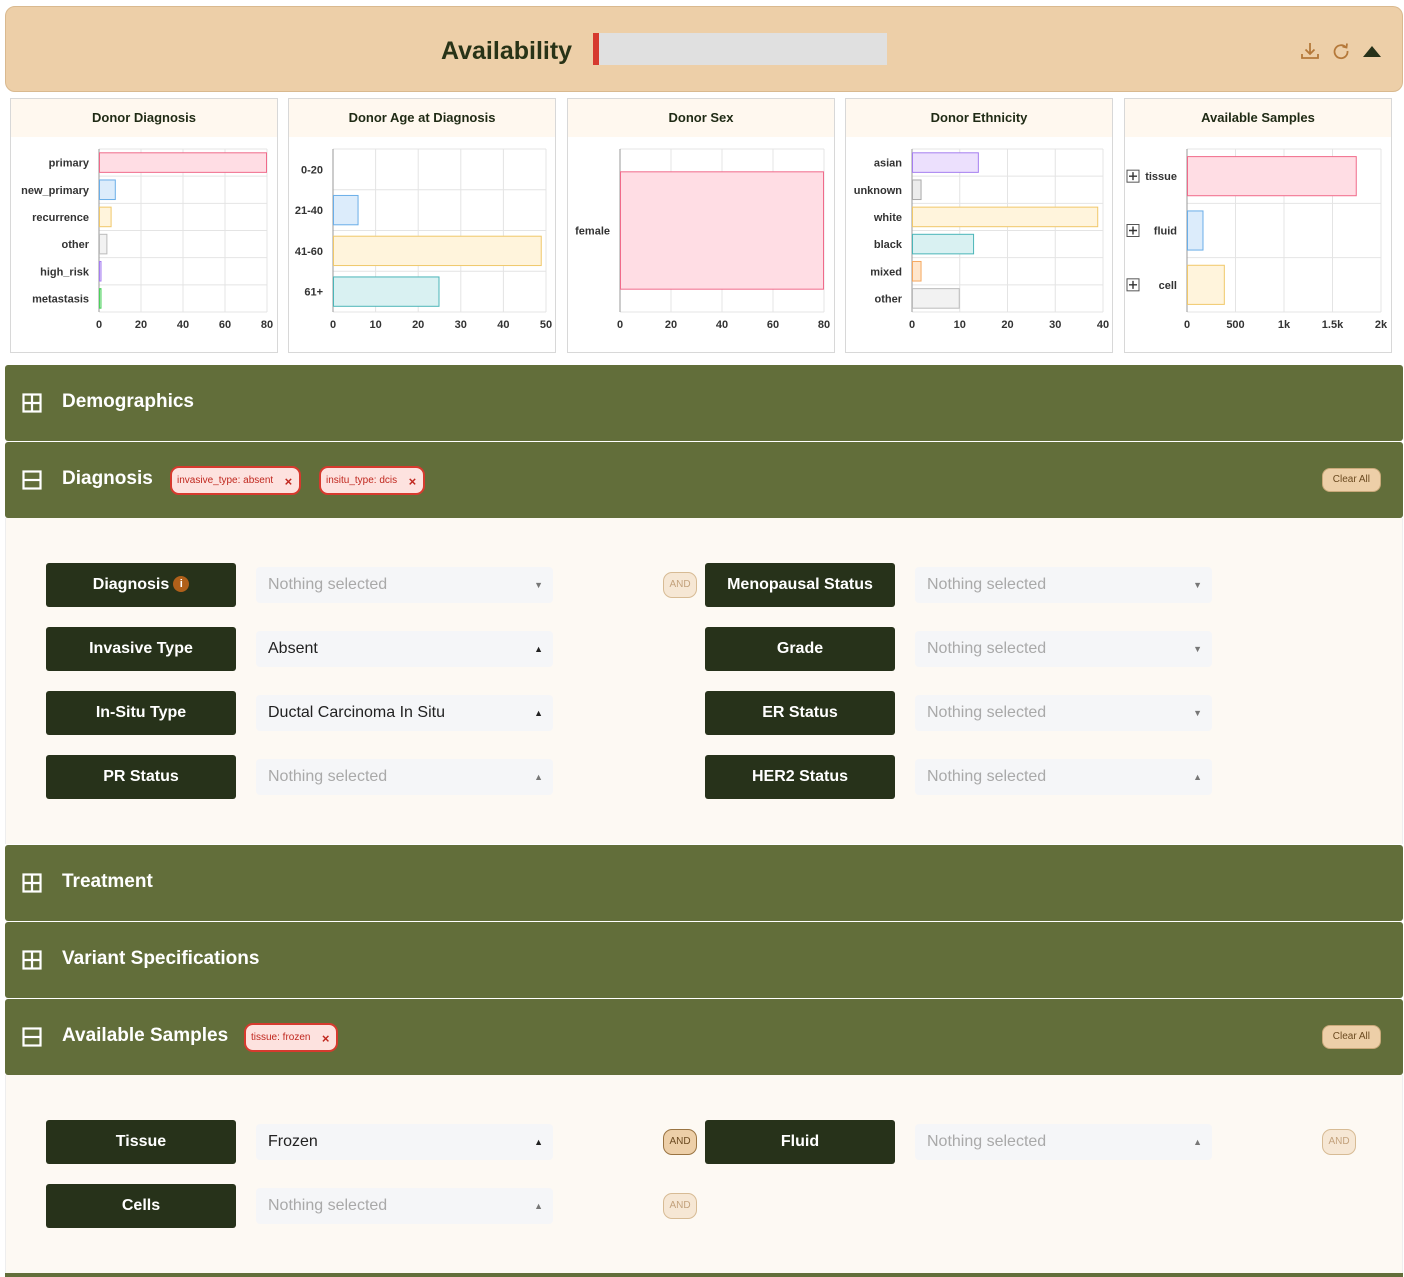 The height and width of the screenshot is (1277, 1404). What do you see at coordinates (704, 1275) in the screenshot?
I see `section-bottom-edge` at bounding box center [704, 1275].